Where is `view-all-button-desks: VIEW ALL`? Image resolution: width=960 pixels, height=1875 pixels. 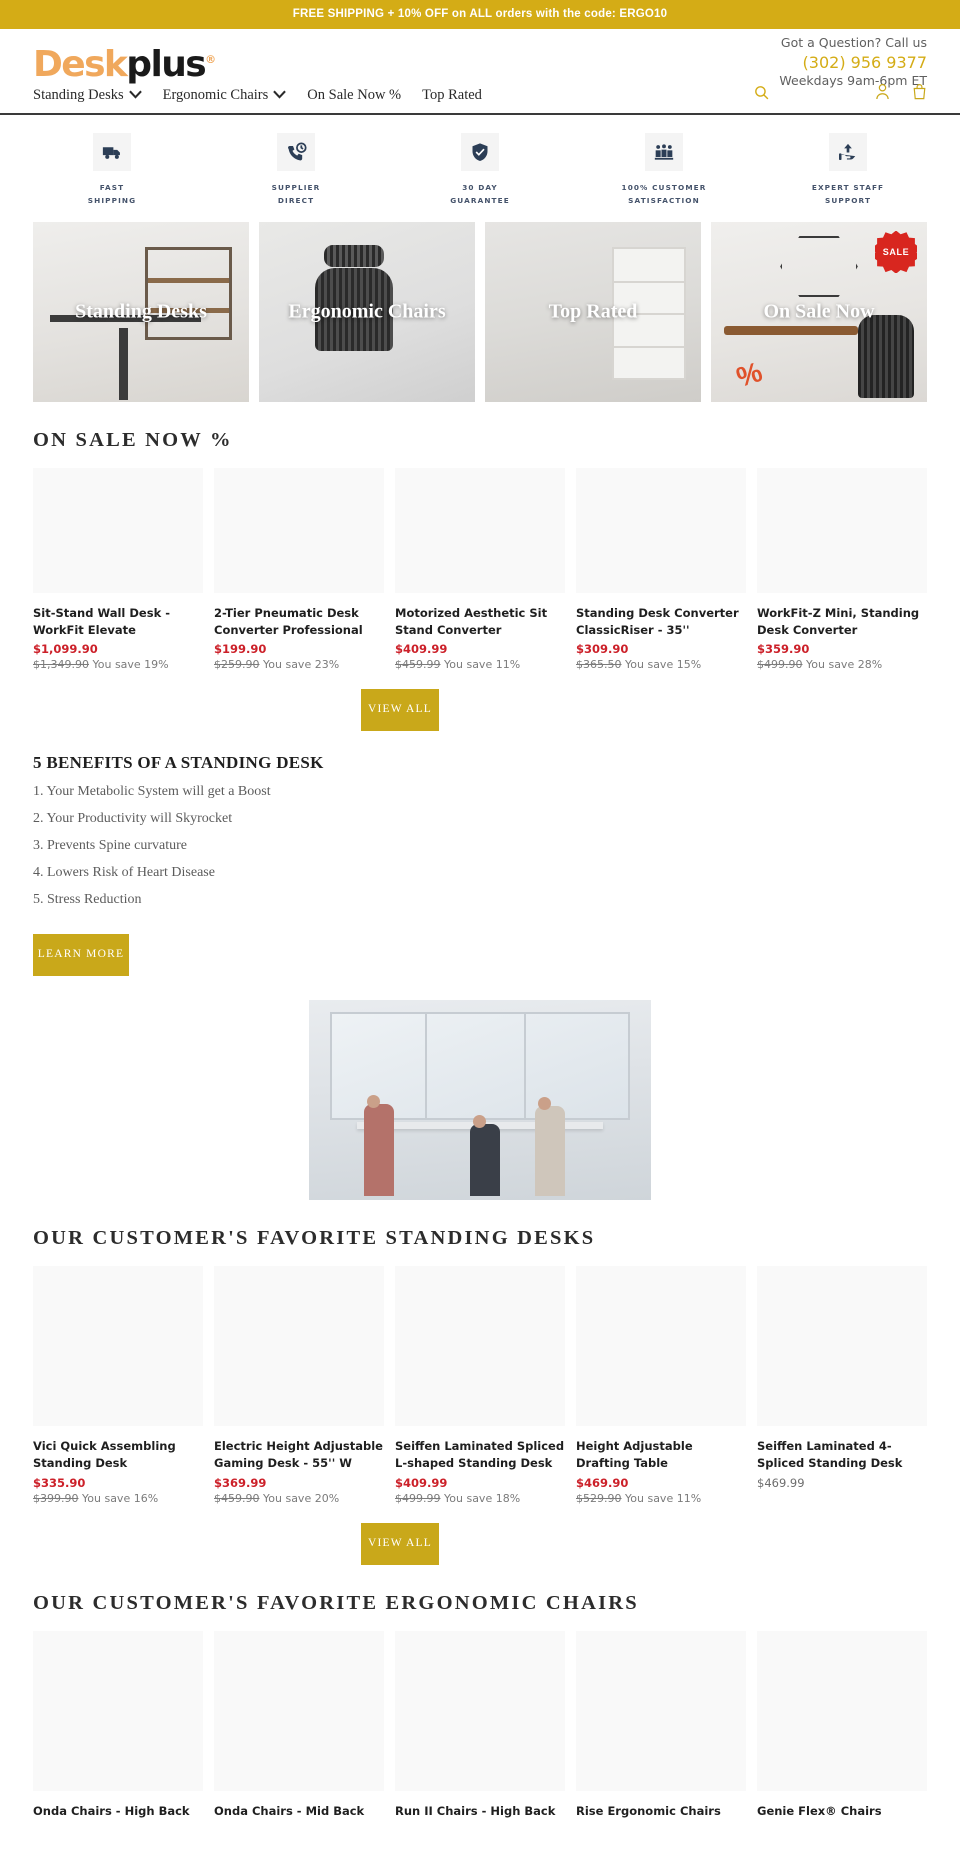
view-all-button-desks: VIEW ALL is located at coordinates (400, 1543).